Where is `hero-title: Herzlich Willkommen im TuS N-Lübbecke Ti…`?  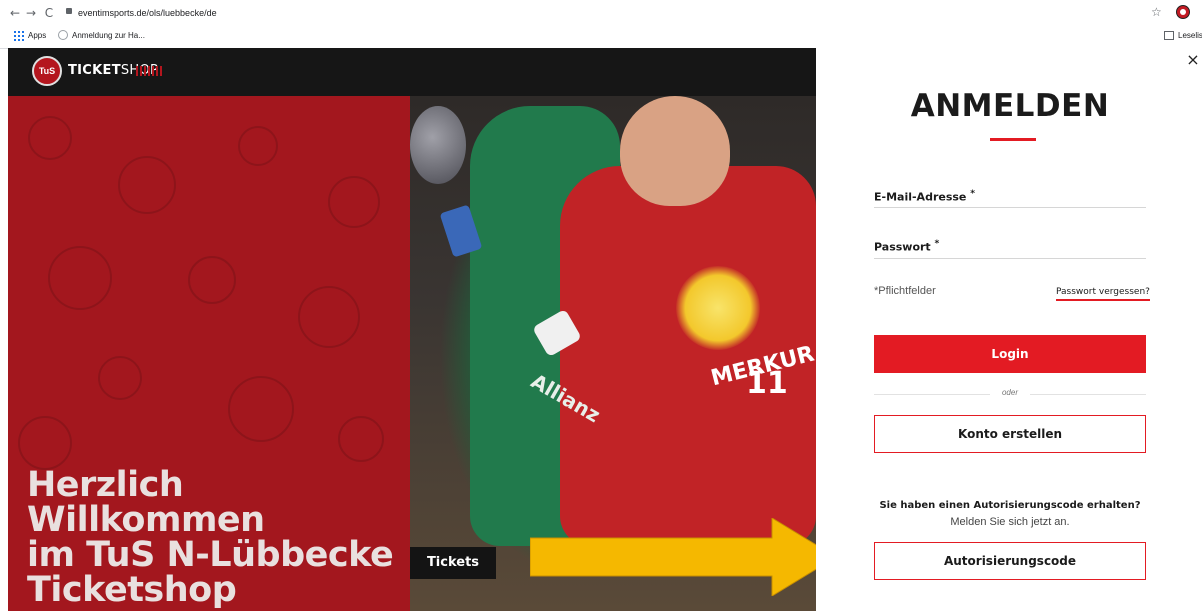 hero-title: Herzlich Willkommen im TuS N-Lübbecke Ti… is located at coordinates (217, 538).